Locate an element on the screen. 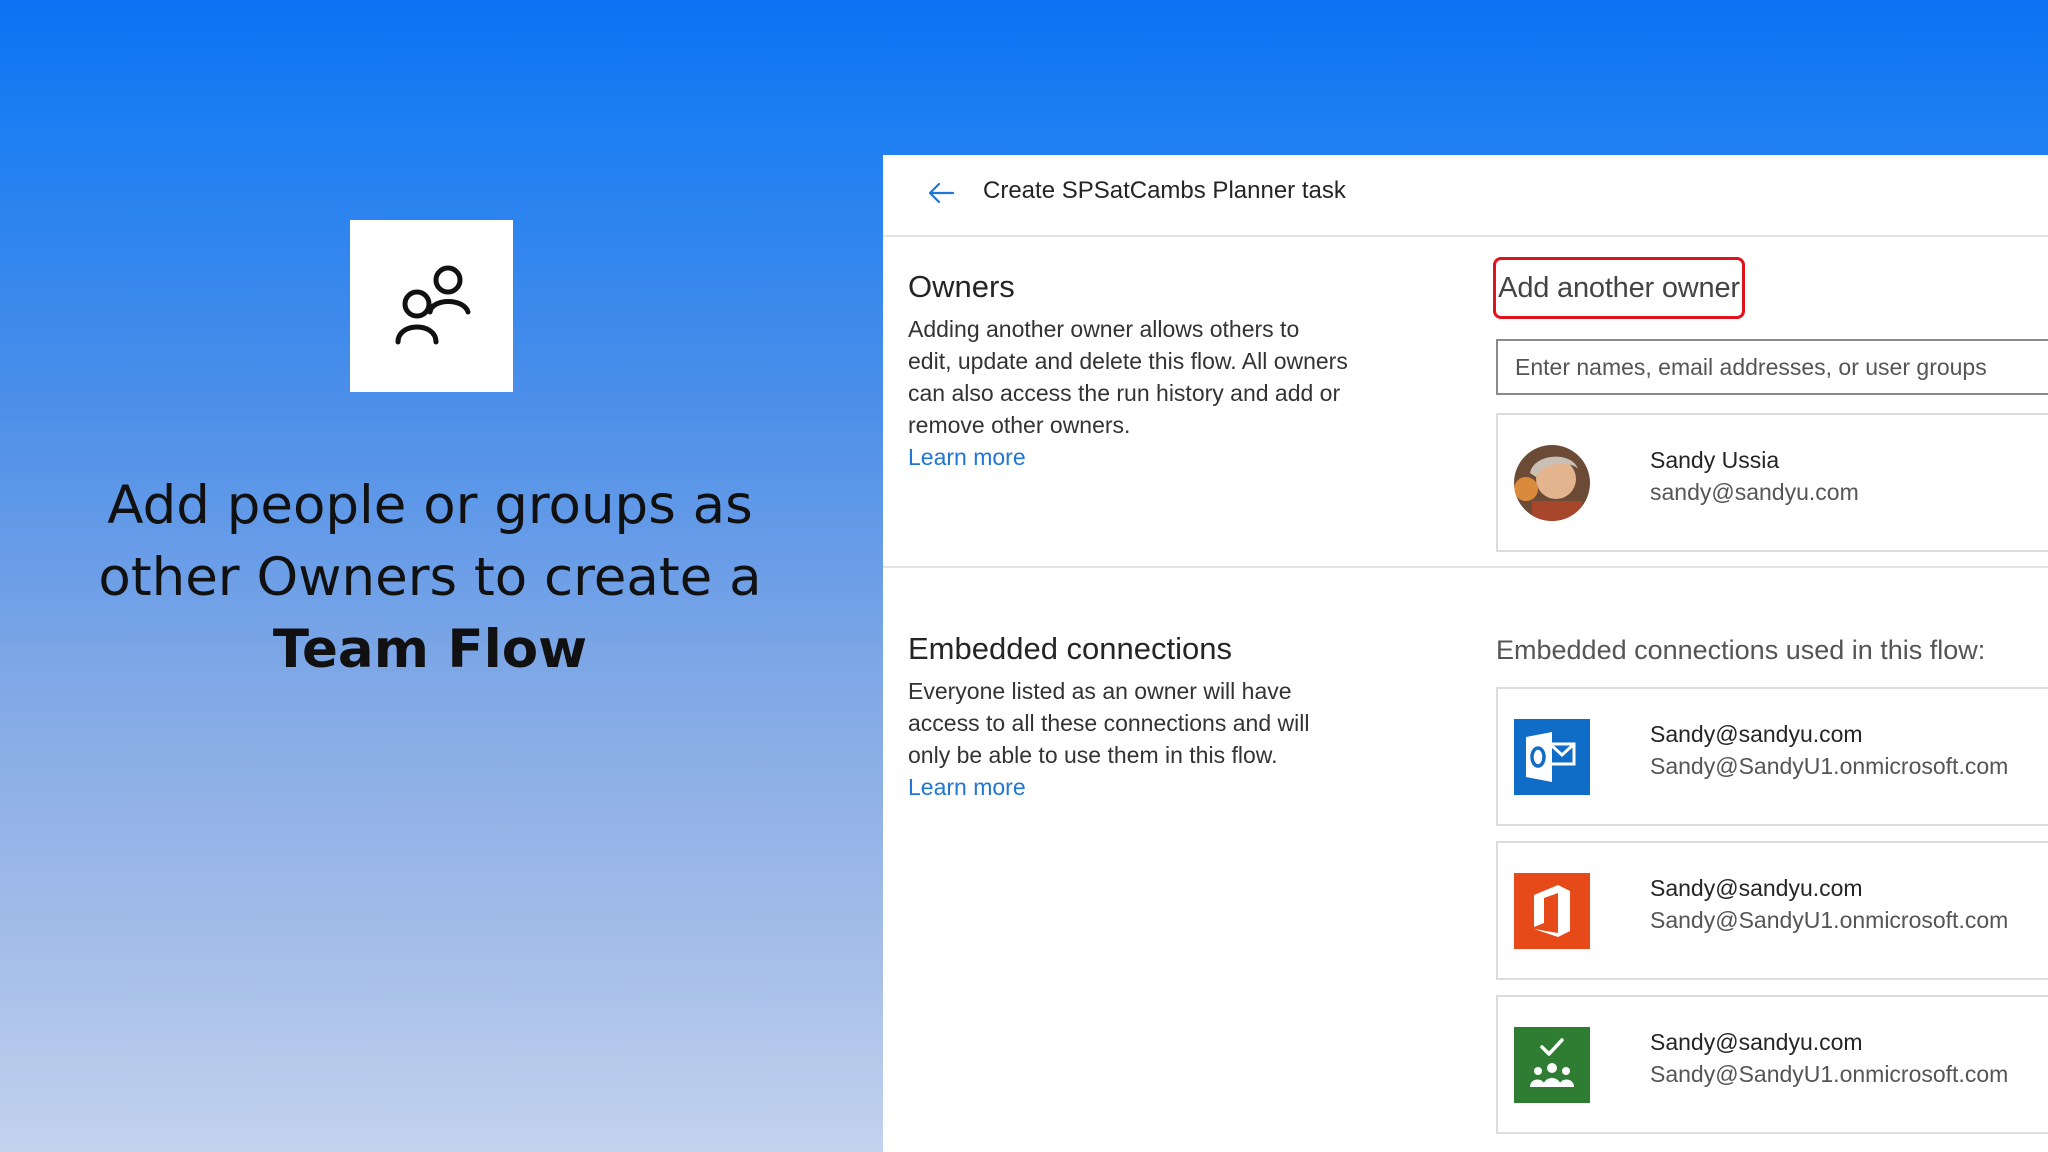  outlook-icon is located at coordinates (1552, 757).